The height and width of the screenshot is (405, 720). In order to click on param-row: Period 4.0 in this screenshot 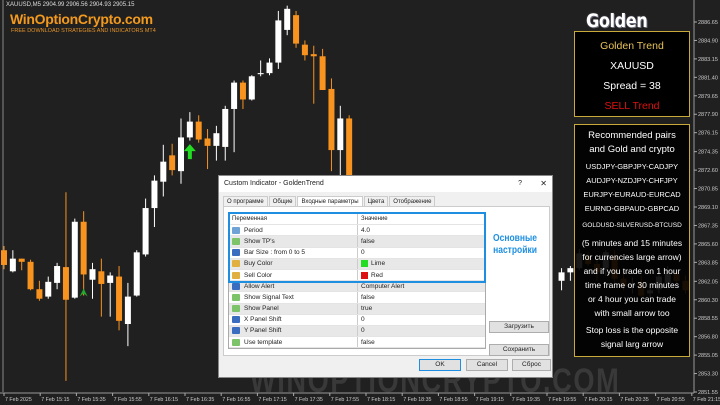, I will do `click(357, 231)`.